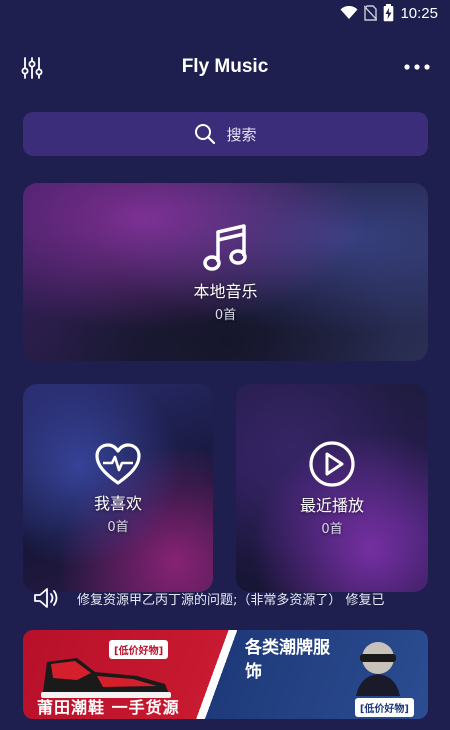 The height and width of the screenshot is (730, 450). I want to click on ad-right-title: 各类潮牌服饰, so click(287, 660).